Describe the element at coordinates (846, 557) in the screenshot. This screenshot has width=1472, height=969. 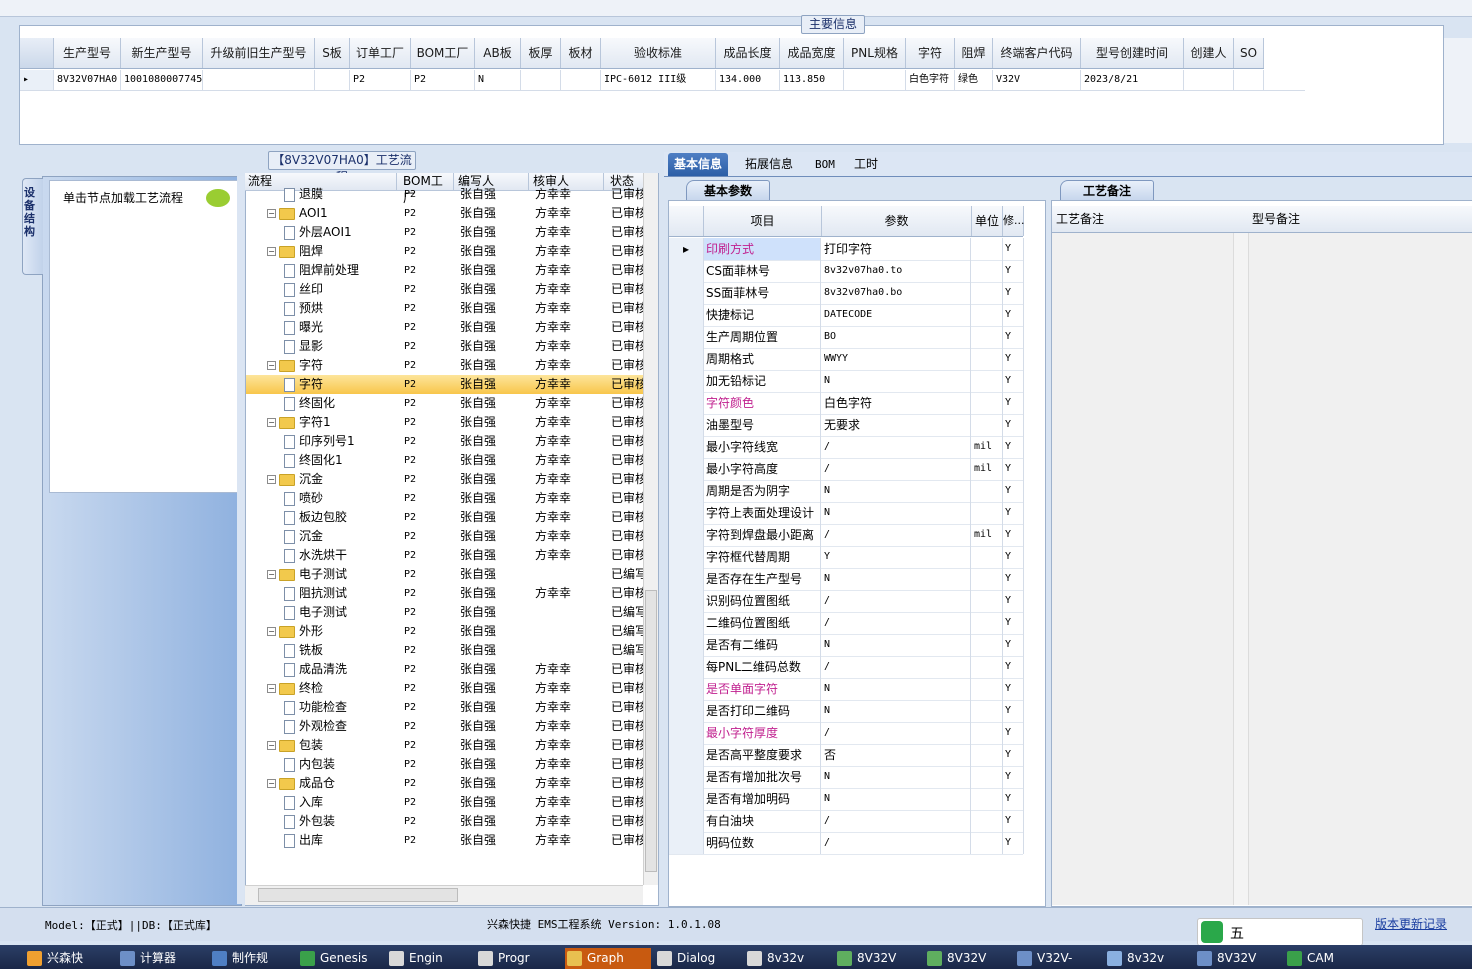
I see `param-row: 字符框代替周期 Y Y` at that location.